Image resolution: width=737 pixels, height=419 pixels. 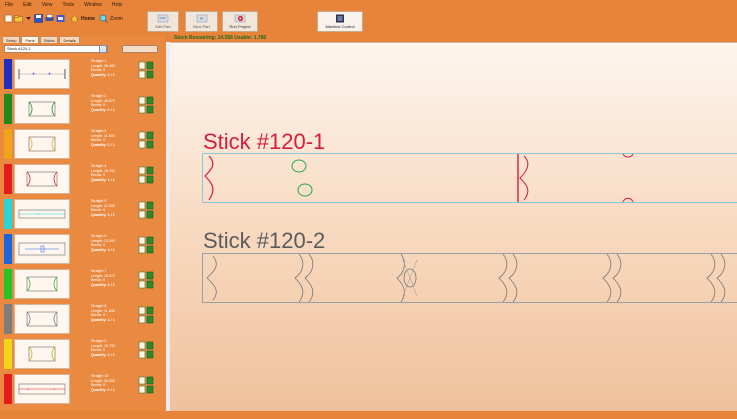 What do you see at coordinates (38, 18) in the screenshot?
I see `save-icon` at bounding box center [38, 18].